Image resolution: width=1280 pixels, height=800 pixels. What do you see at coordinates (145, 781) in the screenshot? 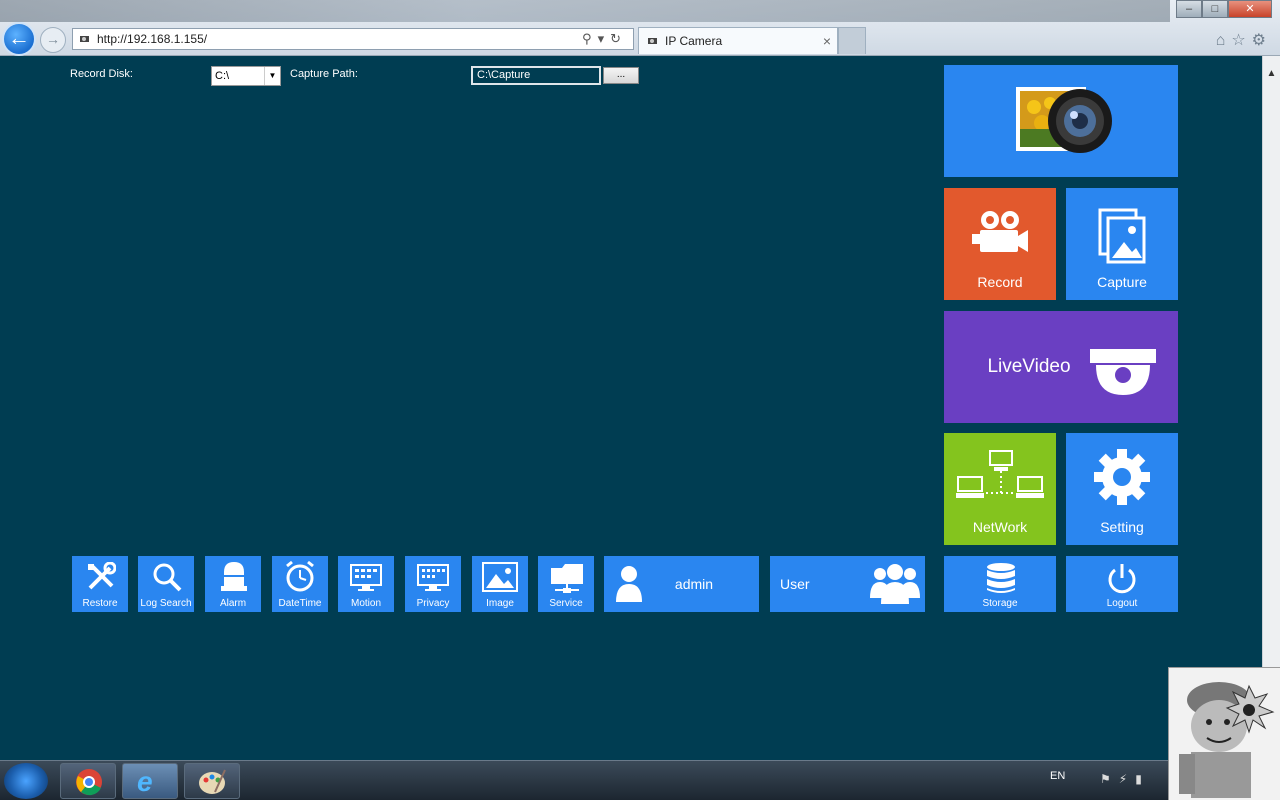
I see `ie-icon: e` at bounding box center [145, 781].